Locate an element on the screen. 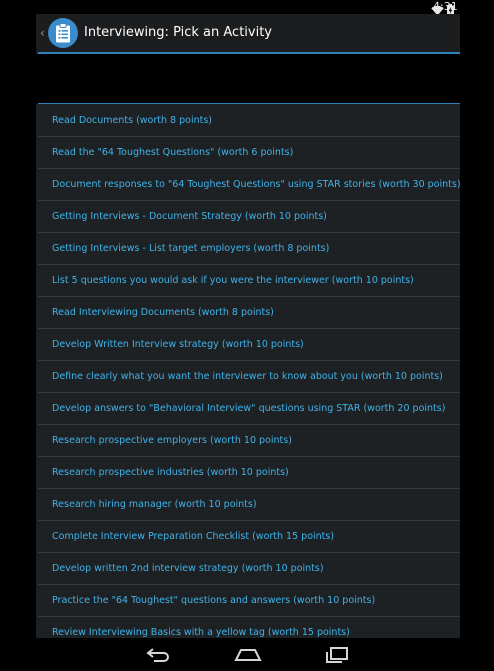 This screenshot has height=671, width=494. activity-item: Read Documents (worth 8 points) is located at coordinates (249, 121).